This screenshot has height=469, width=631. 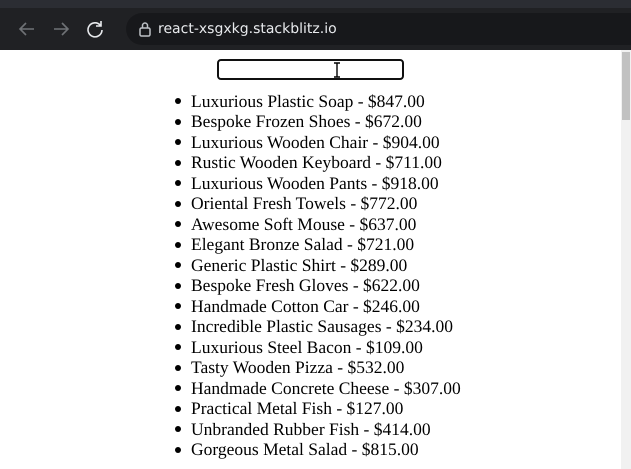 What do you see at coordinates (308, 101) in the screenshot?
I see `product-item: Luxurious Plastic Soap - $847.00` at bounding box center [308, 101].